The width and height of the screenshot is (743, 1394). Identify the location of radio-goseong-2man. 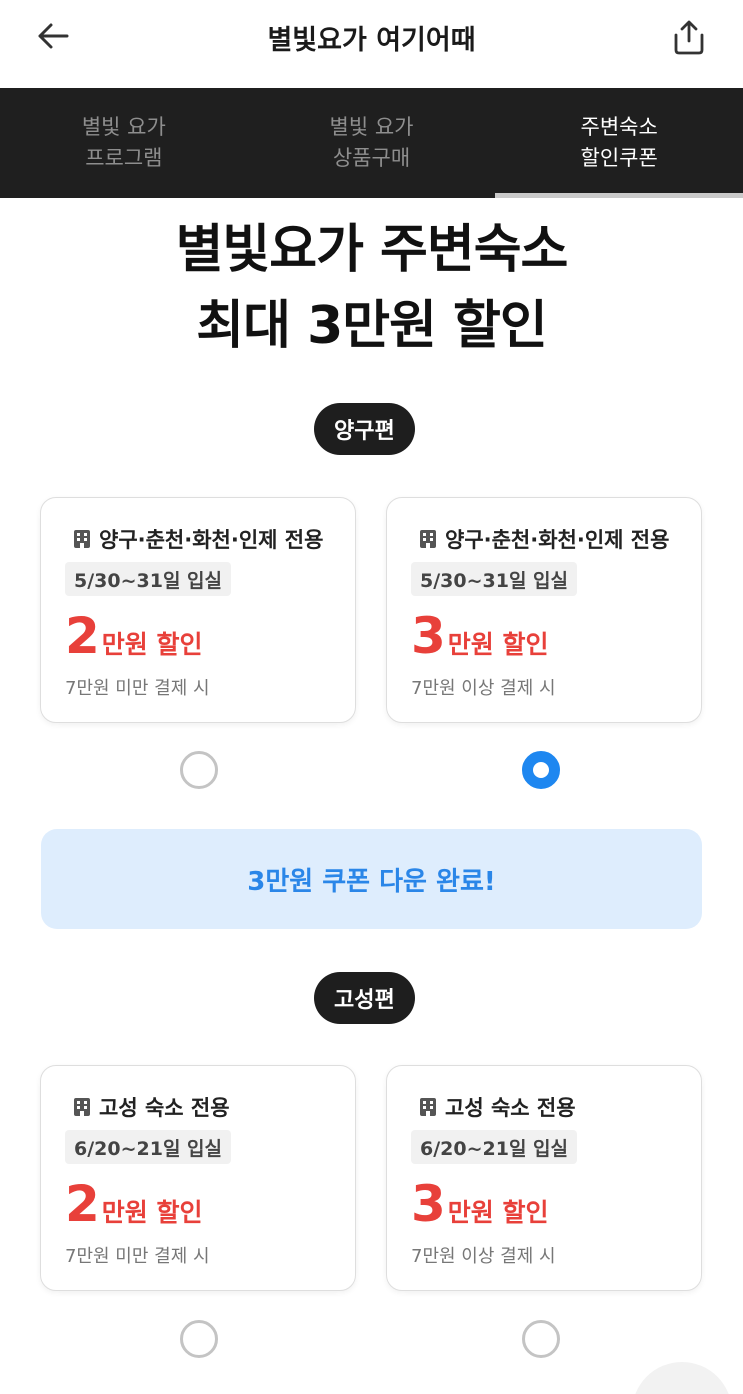
(199, 1339).